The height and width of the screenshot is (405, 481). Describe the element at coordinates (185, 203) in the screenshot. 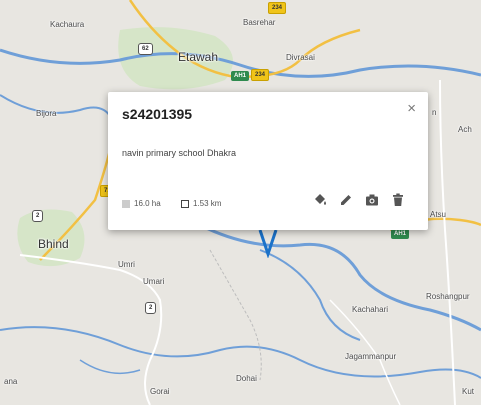

I see `length-swatch-icon` at that location.